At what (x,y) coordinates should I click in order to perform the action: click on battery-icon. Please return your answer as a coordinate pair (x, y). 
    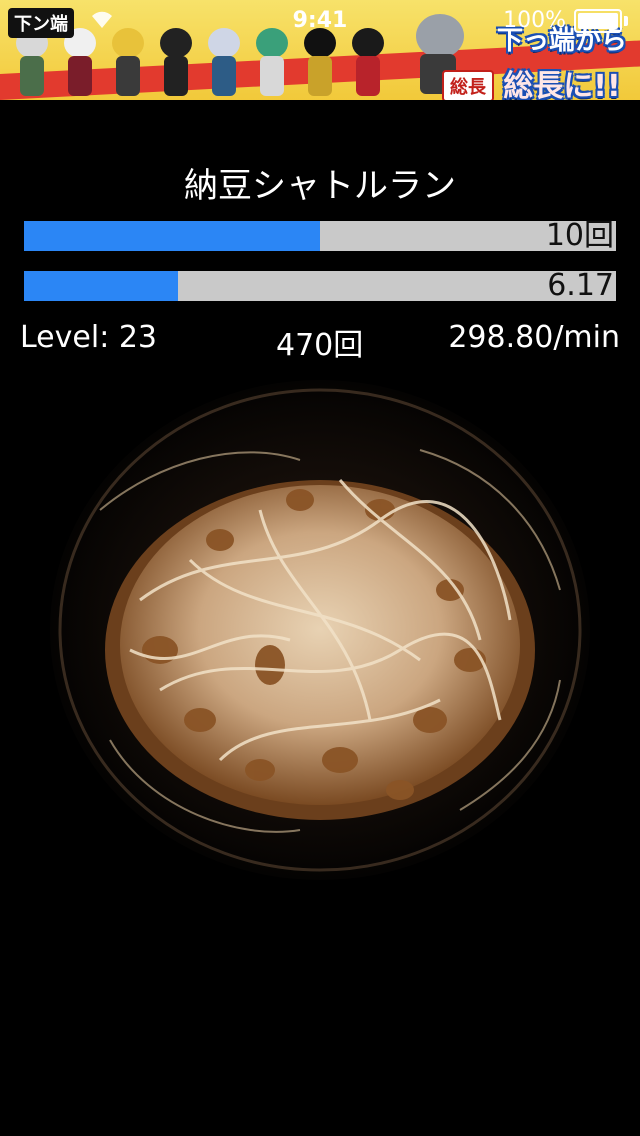
    Looking at the image, I should click on (598, 20).